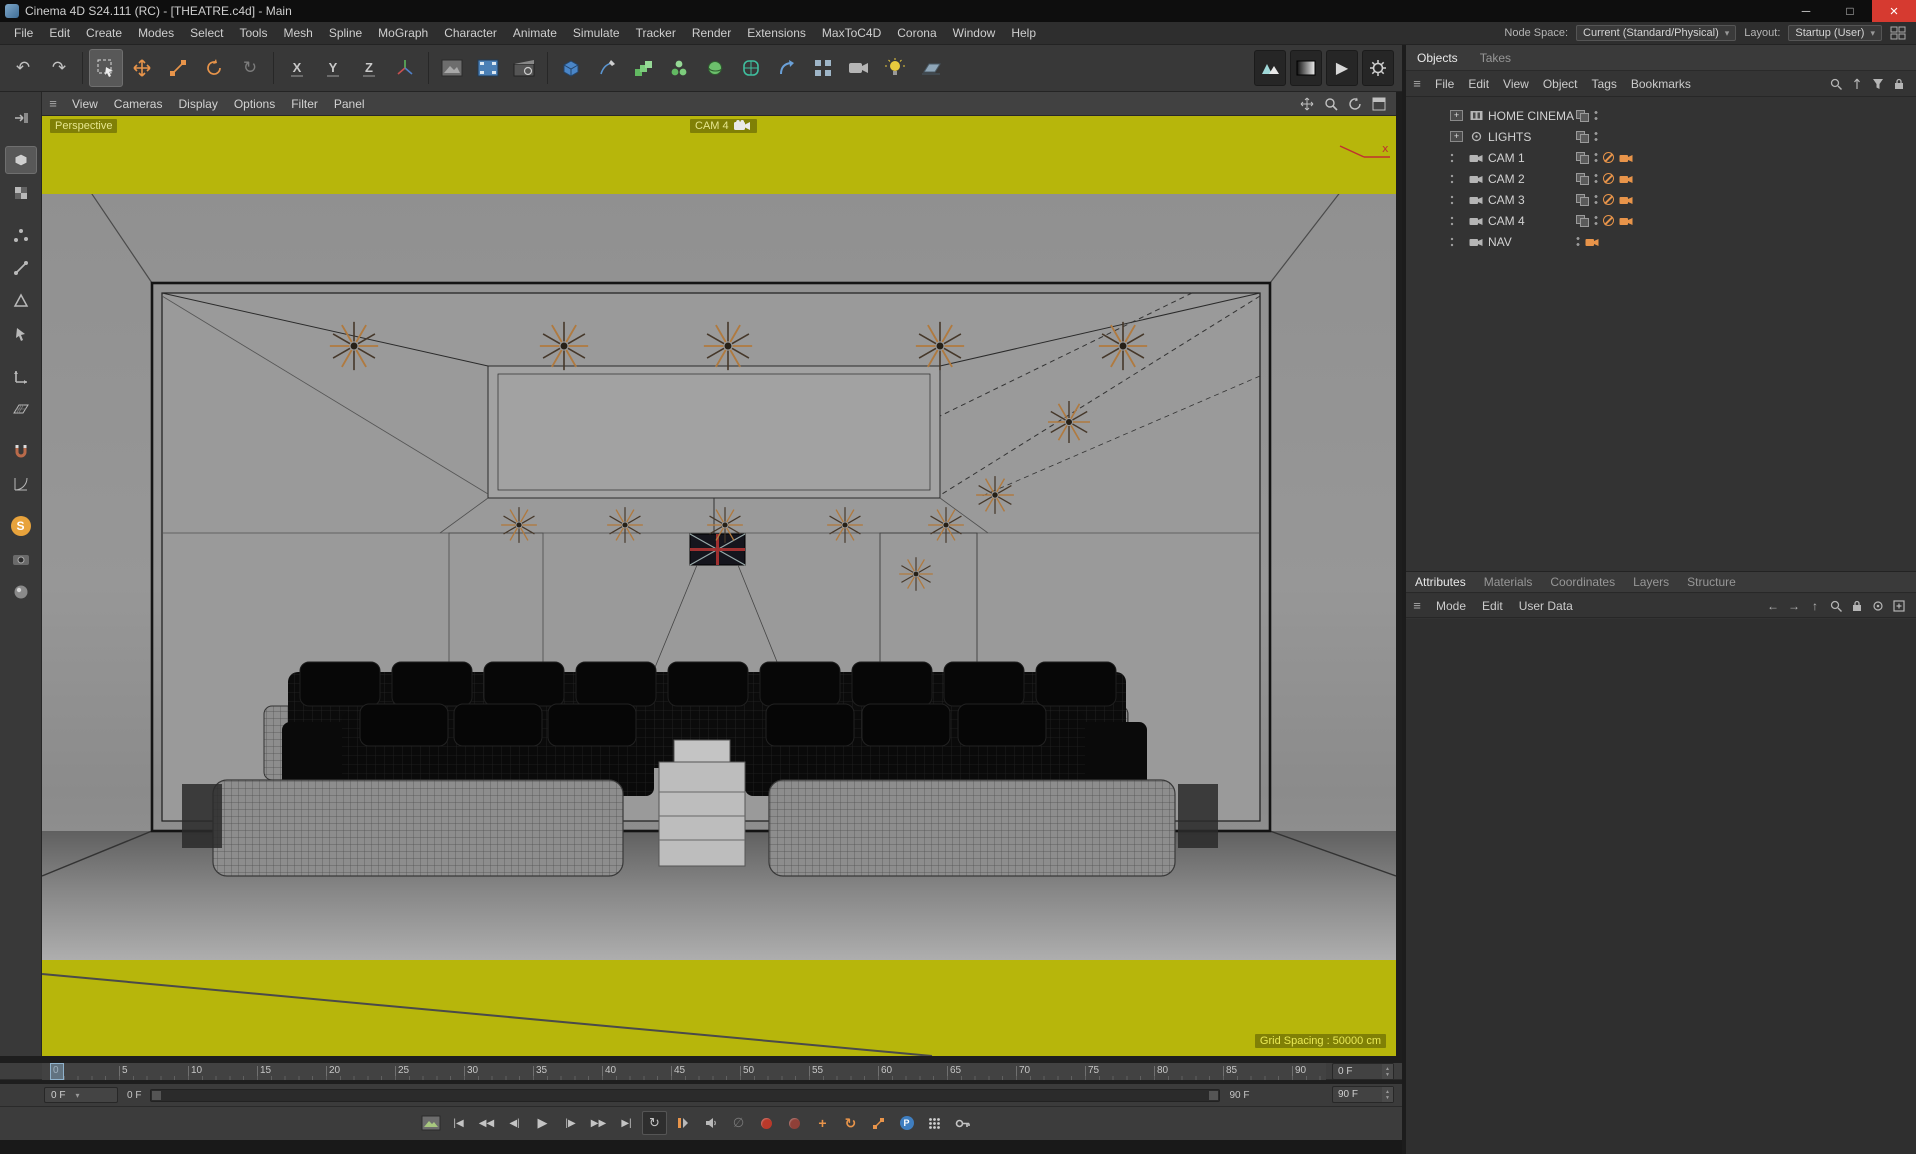  Describe the element at coordinates (1604, 84) in the screenshot. I see `object-menu-item: Tags` at that location.